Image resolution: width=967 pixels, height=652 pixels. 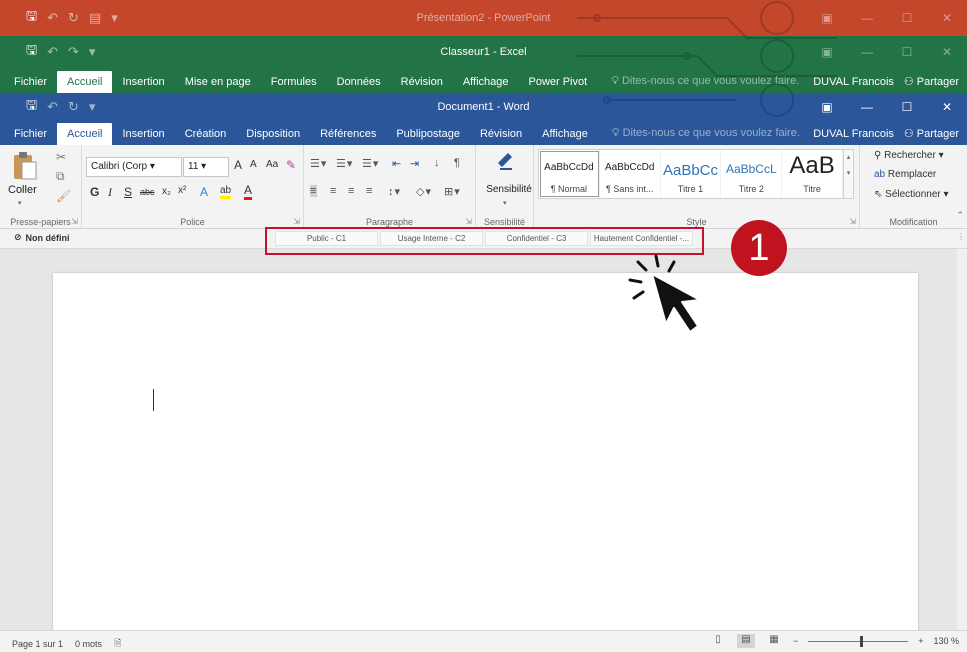 What do you see at coordinates (60, 176) in the screenshot?
I see `copy-icon: ⧉` at bounding box center [60, 176].